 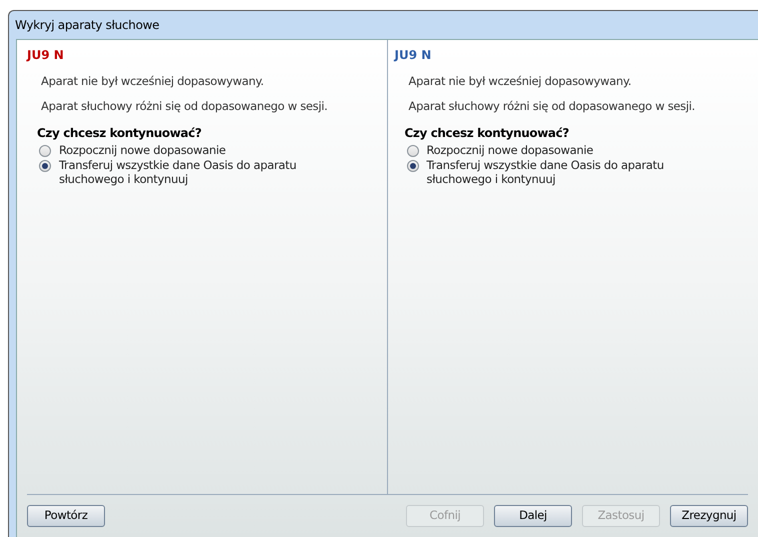 I want to click on dialog-button: Powtórz, so click(x=66, y=516).